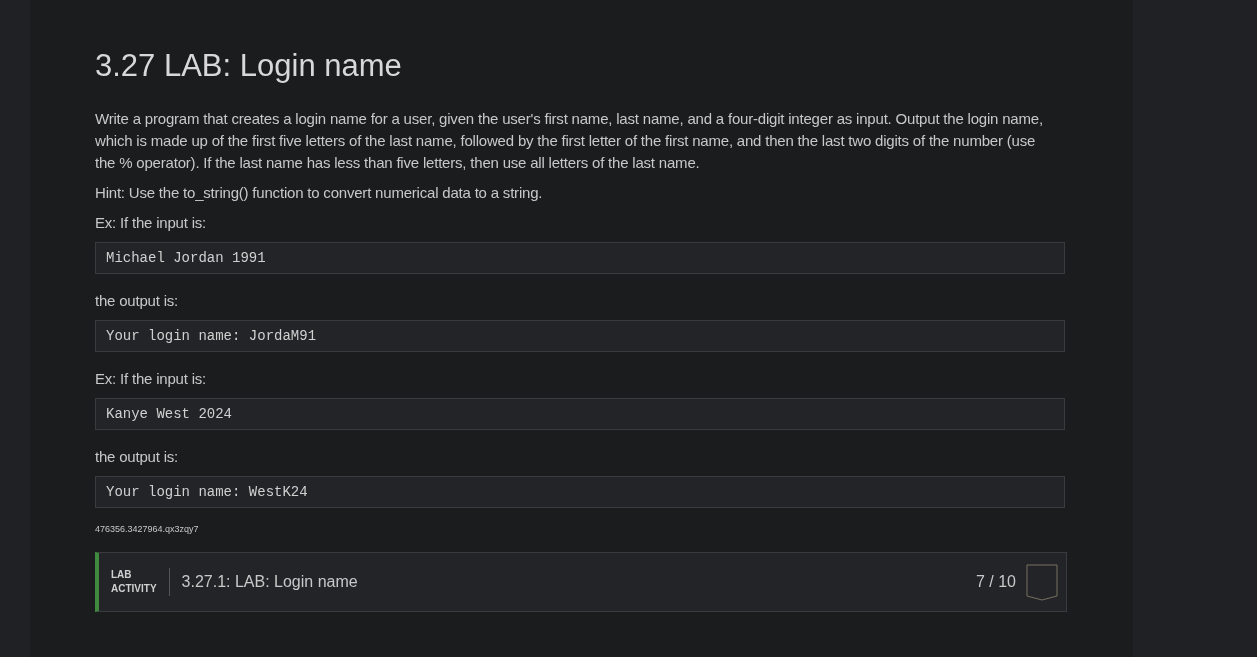 The height and width of the screenshot is (657, 1257). What do you see at coordinates (995, 582) in the screenshot?
I see `score: 7 / 10` at bounding box center [995, 582].